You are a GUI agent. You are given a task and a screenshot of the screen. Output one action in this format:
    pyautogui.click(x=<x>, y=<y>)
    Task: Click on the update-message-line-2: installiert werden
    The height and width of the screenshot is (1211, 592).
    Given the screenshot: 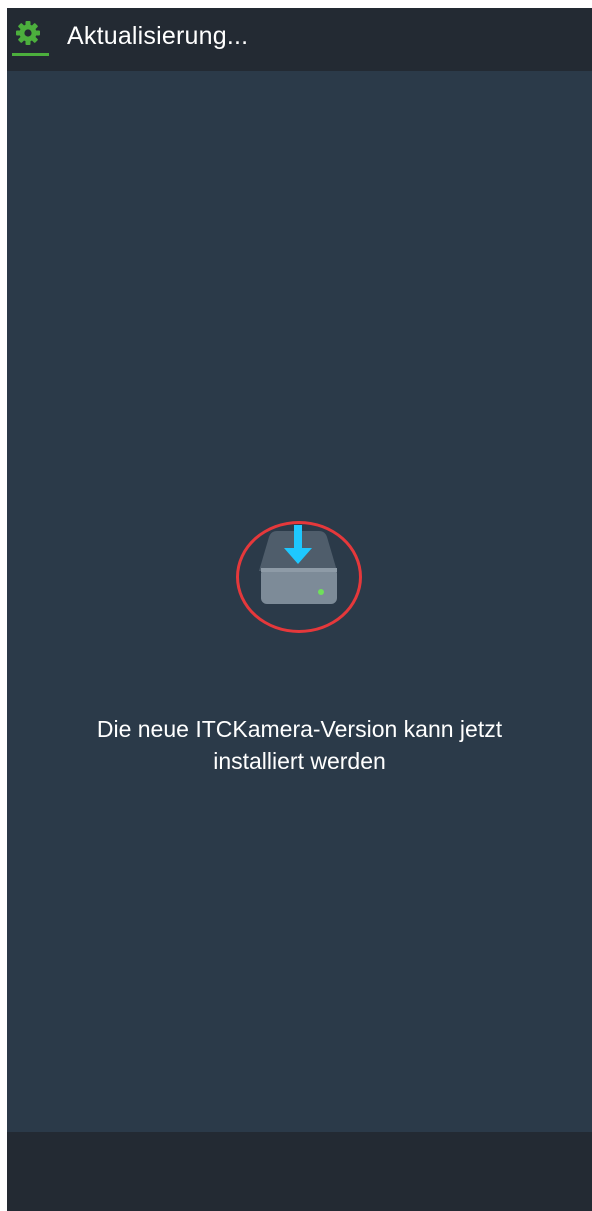 What is the action you would take?
    pyautogui.click(x=299, y=761)
    